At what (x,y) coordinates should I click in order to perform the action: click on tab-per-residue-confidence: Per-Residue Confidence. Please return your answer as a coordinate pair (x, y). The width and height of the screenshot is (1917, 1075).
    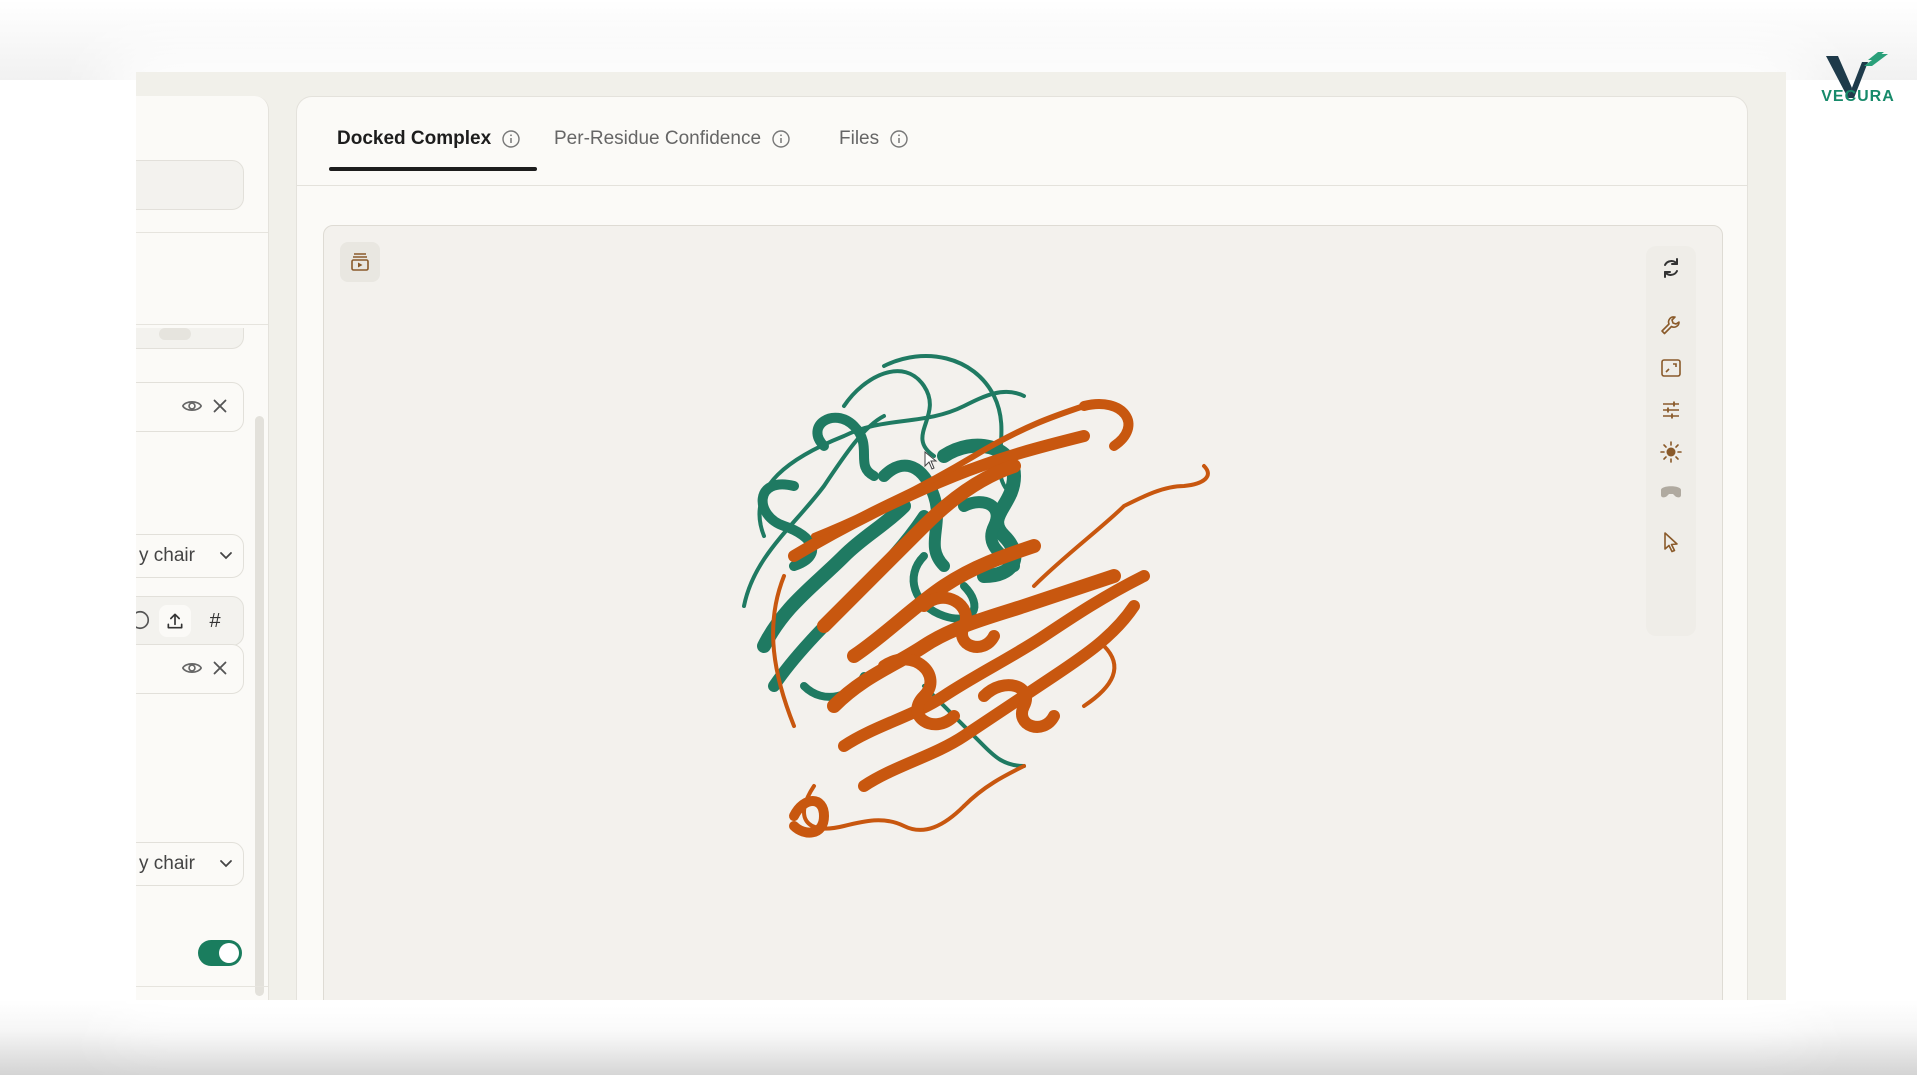
    Looking at the image, I should click on (672, 139).